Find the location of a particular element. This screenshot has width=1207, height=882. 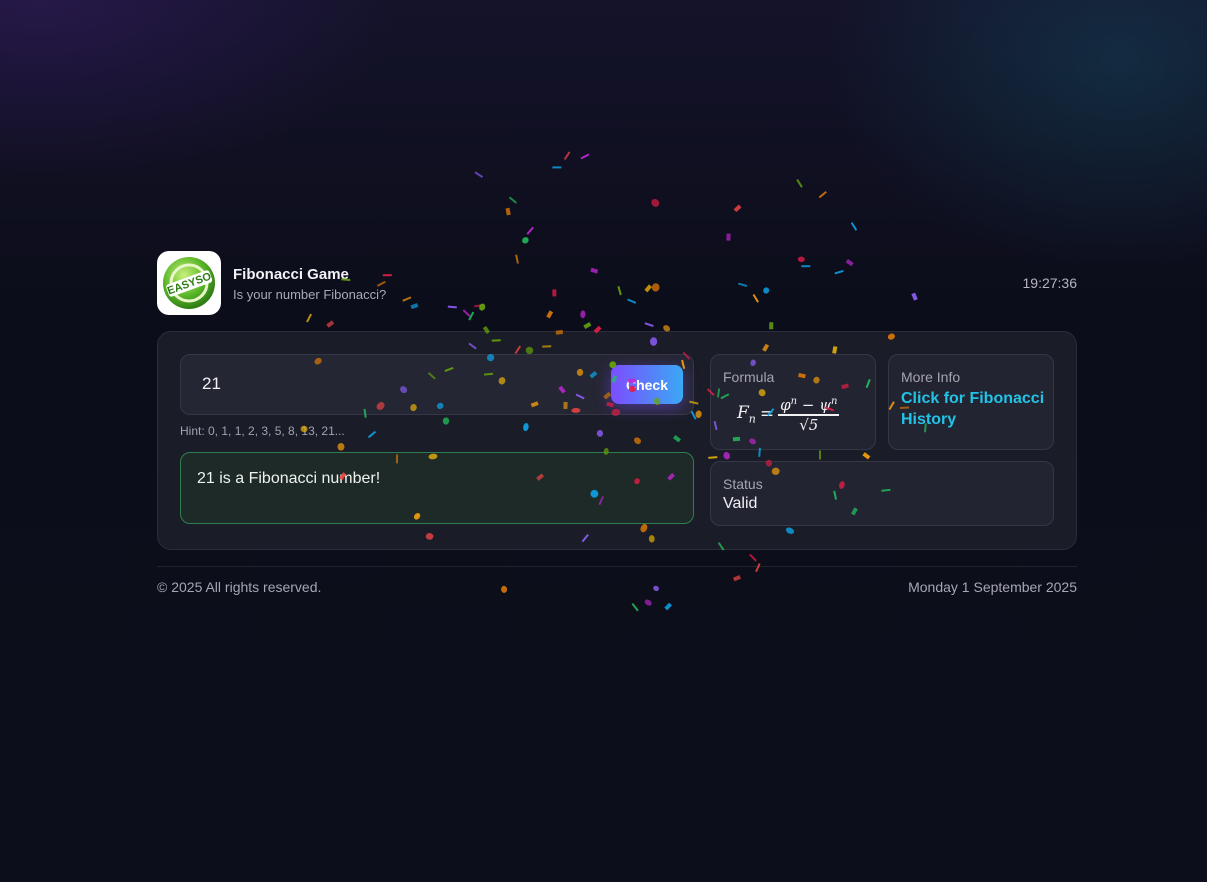

more-info-panel: More Info Click for Fibonacci History is located at coordinates (971, 402).